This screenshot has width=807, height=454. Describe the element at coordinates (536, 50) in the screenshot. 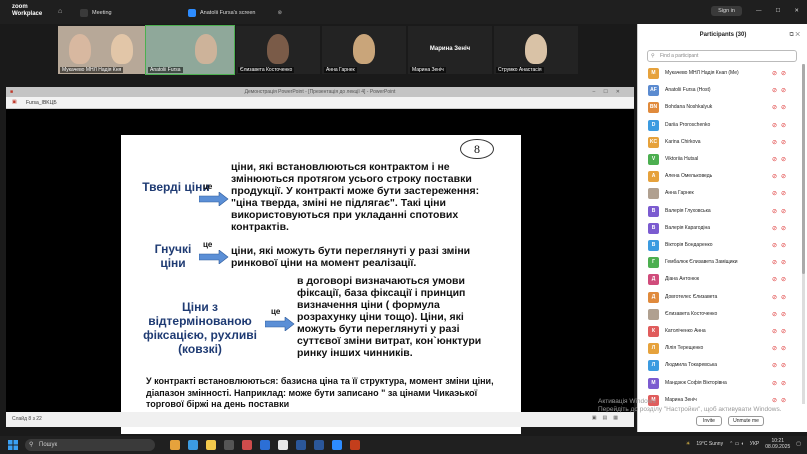

I see `video-tile: Струмко Анастасія` at that location.